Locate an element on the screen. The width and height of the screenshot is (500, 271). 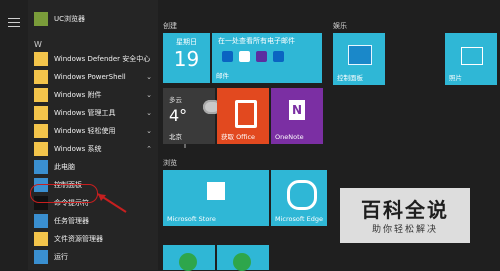
app-label: 此电脑 is located at coordinates (64, 167).